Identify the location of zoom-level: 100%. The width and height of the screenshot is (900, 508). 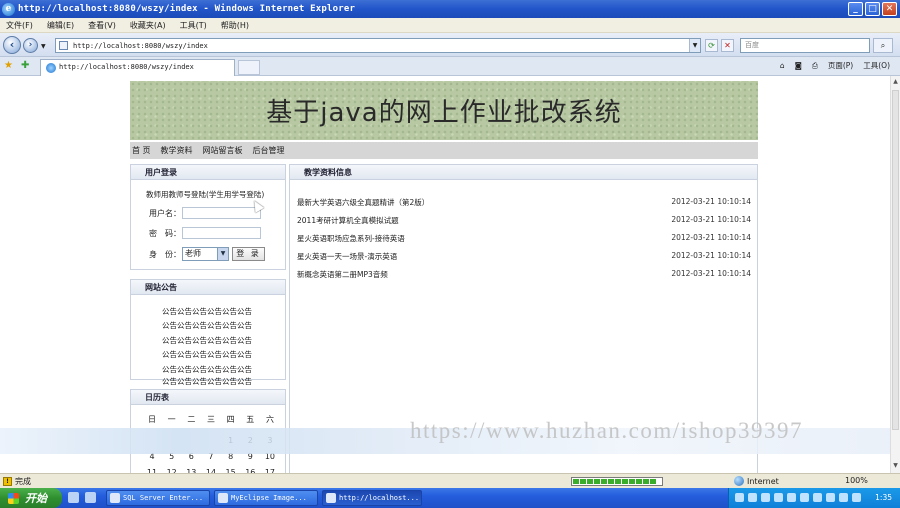
(856, 480).